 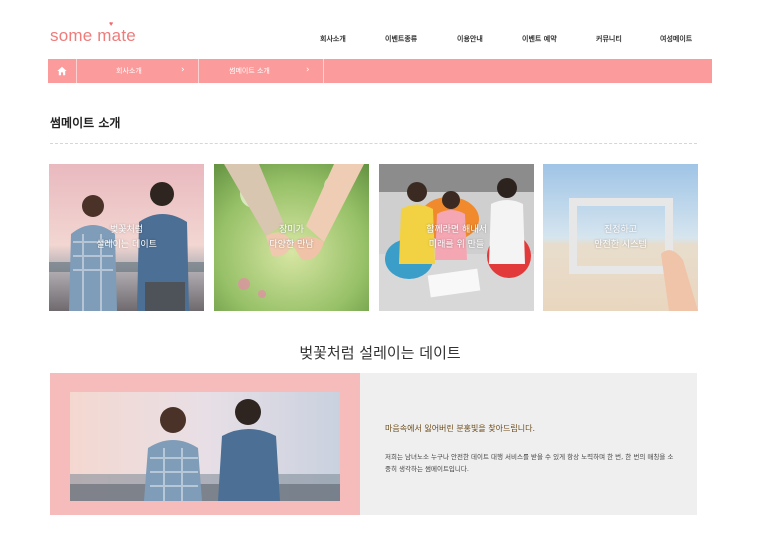 I want to click on card-caption: 함께라면 해내서 미래를 위 만들, so click(x=456, y=237).